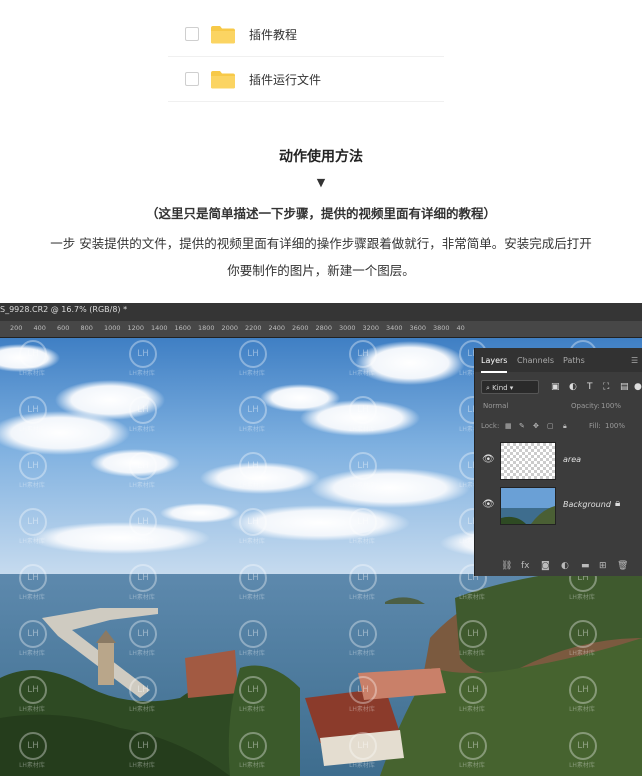 This screenshot has height=776, width=642. Describe the element at coordinates (136, 328) in the screenshot. I see `ruler-number: 1200` at that location.